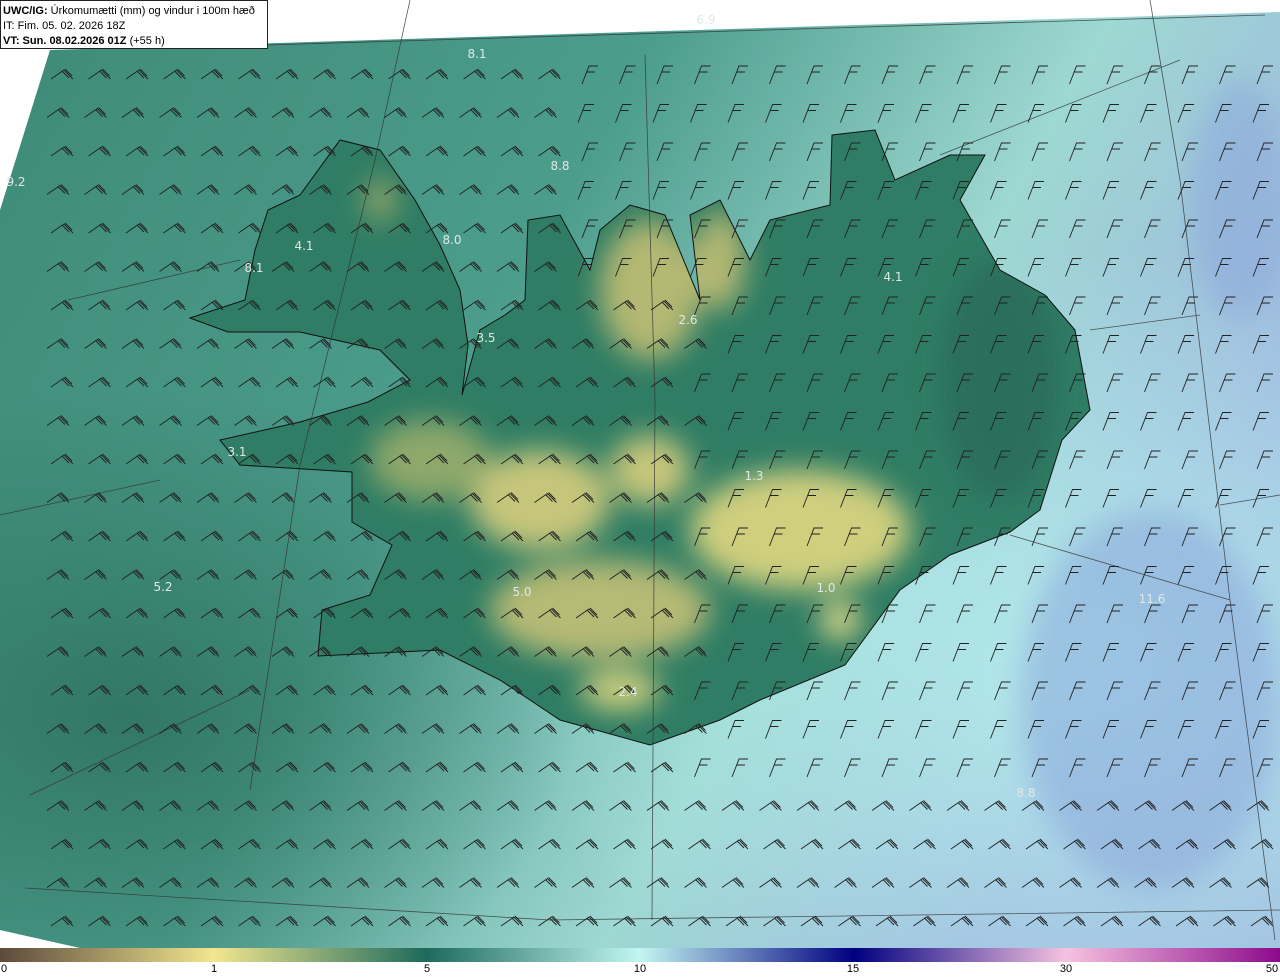 This screenshot has height=978, width=1280. I want to click on precip-value-label: 11.6, so click(1152, 599).